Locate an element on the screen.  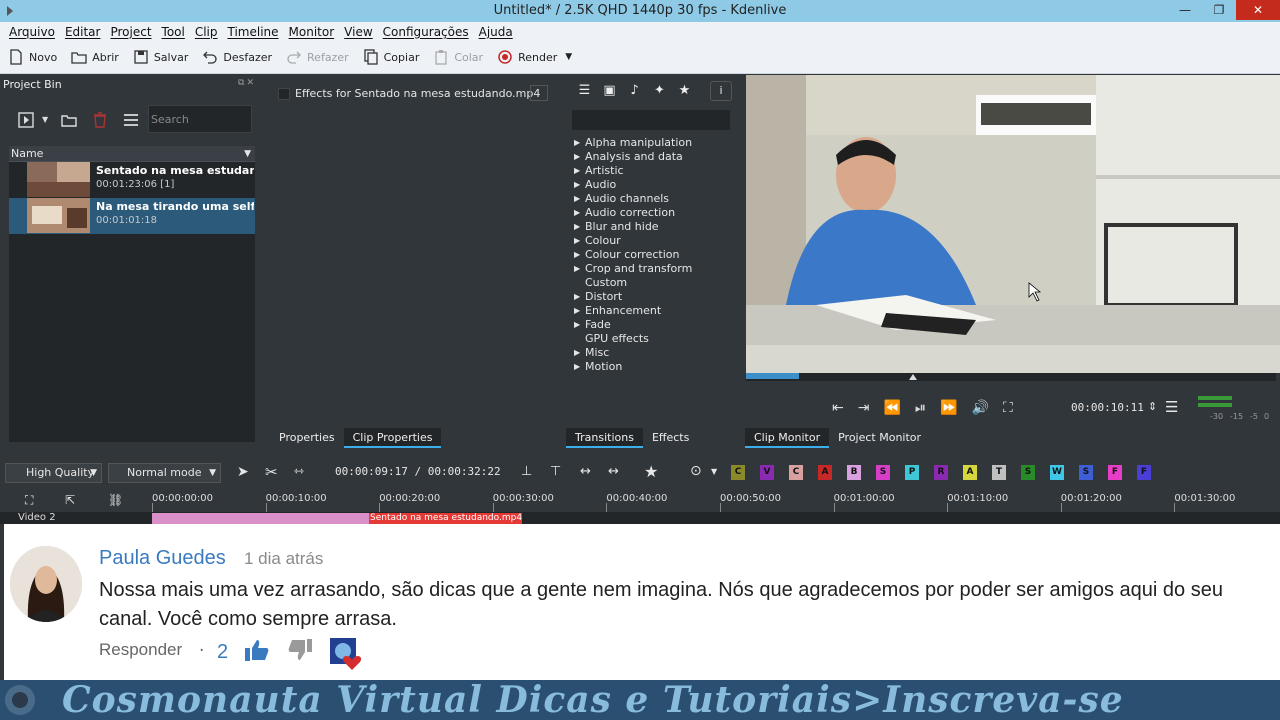
favorite-star-icon: ★ is located at coordinates (651, 471).